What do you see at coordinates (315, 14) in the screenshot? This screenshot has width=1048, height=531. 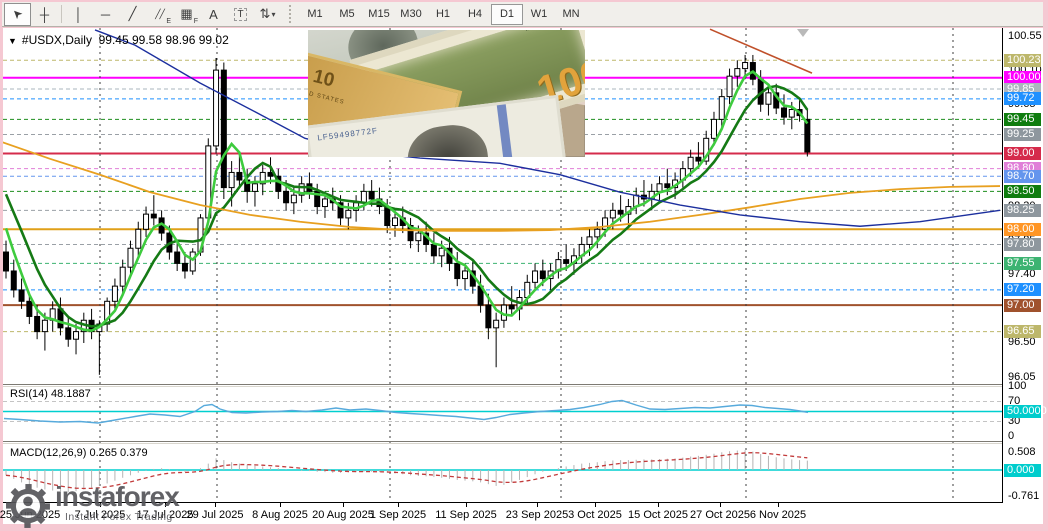 I see `tf-m1-button: M1` at bounding box center [315, 14].